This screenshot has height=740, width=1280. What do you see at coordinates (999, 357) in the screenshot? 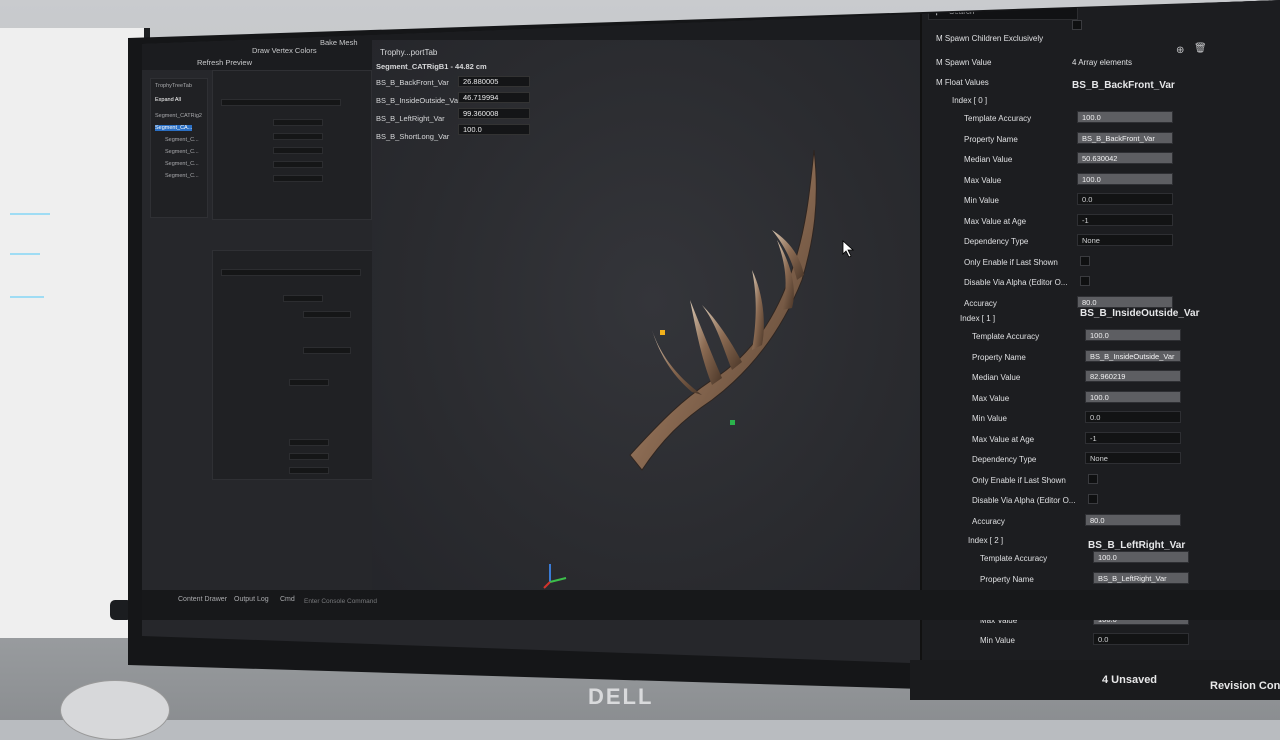
I see `property-label: Property Name` at bounding box center [999, 357].